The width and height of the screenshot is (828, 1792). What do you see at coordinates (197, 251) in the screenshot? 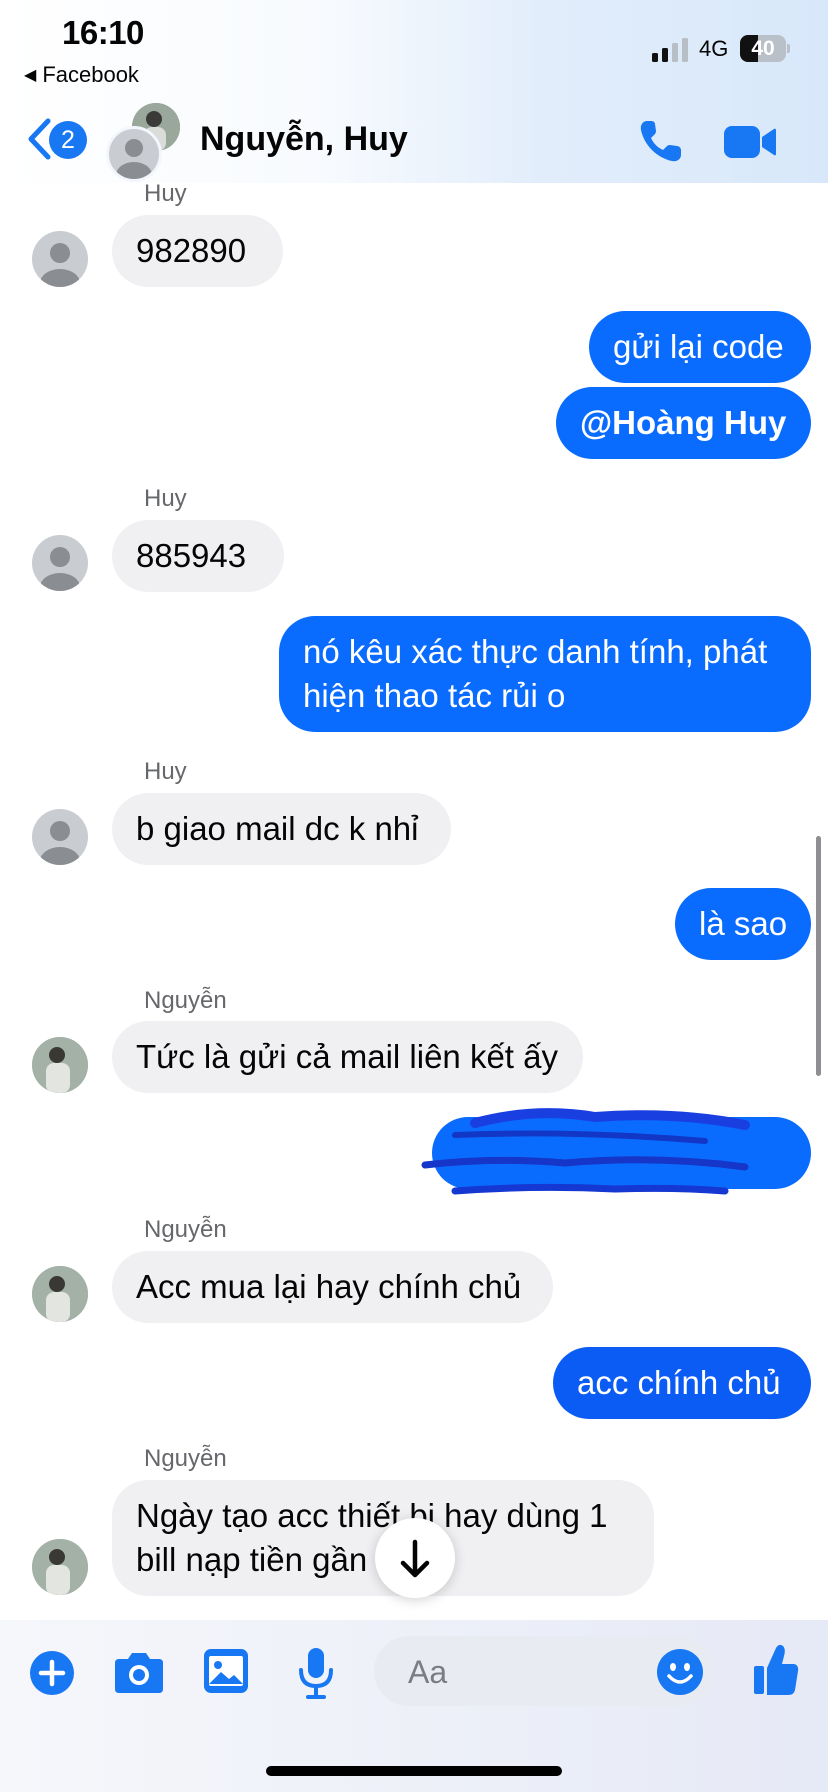
I see `incoming-message: 982890` at bounding box center [197, 251].